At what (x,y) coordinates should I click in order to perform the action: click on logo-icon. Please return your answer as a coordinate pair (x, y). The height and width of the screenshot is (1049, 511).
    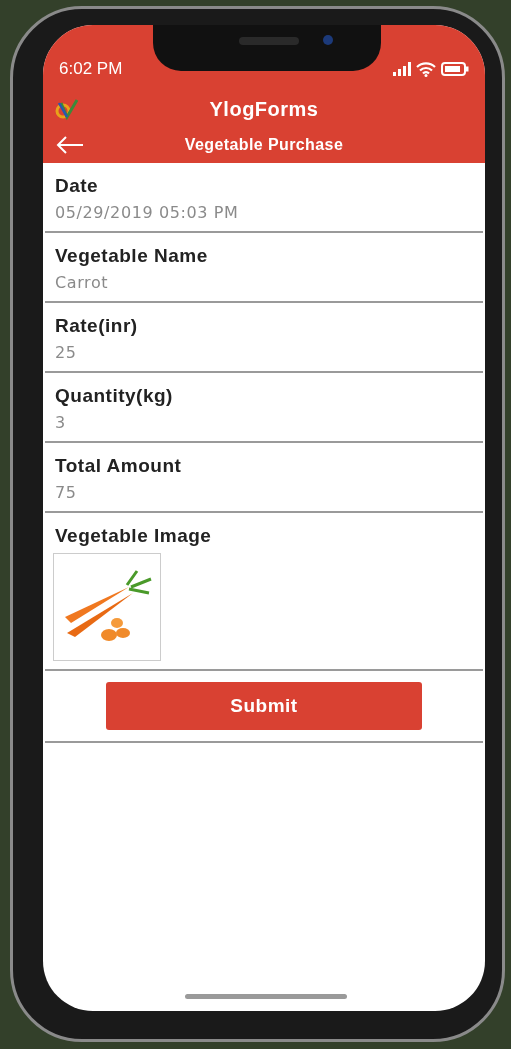
    Looking at the image, I should click on (67, 109).